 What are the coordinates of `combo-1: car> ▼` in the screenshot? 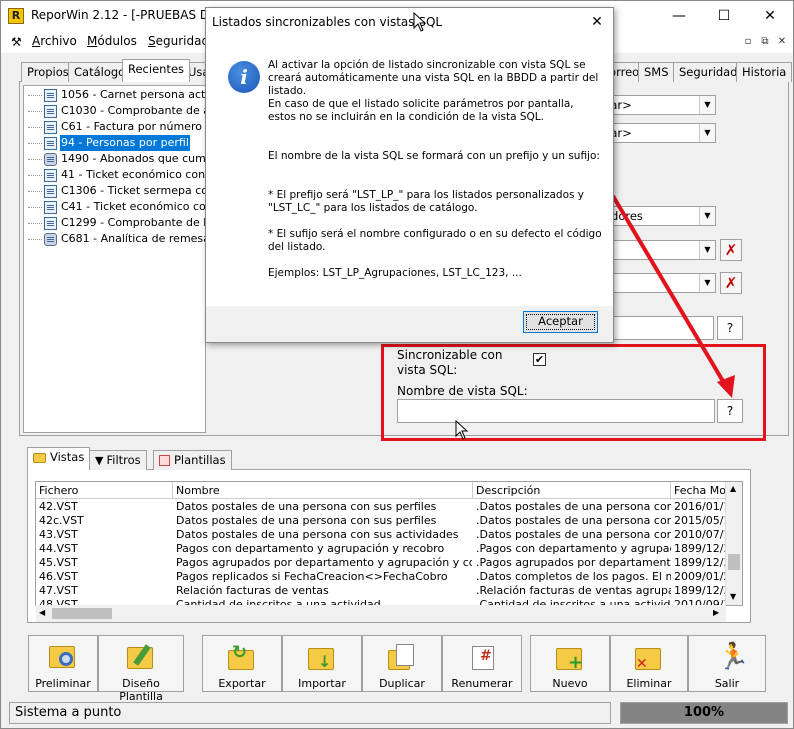 It's located at (658, 105).